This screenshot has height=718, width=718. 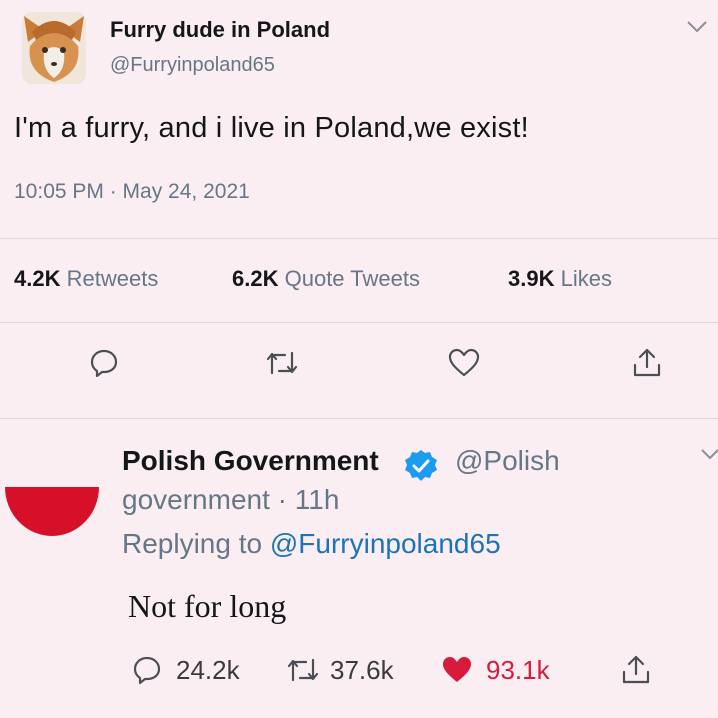 I want to click on reply-share-button, so click(x=636, y=670).